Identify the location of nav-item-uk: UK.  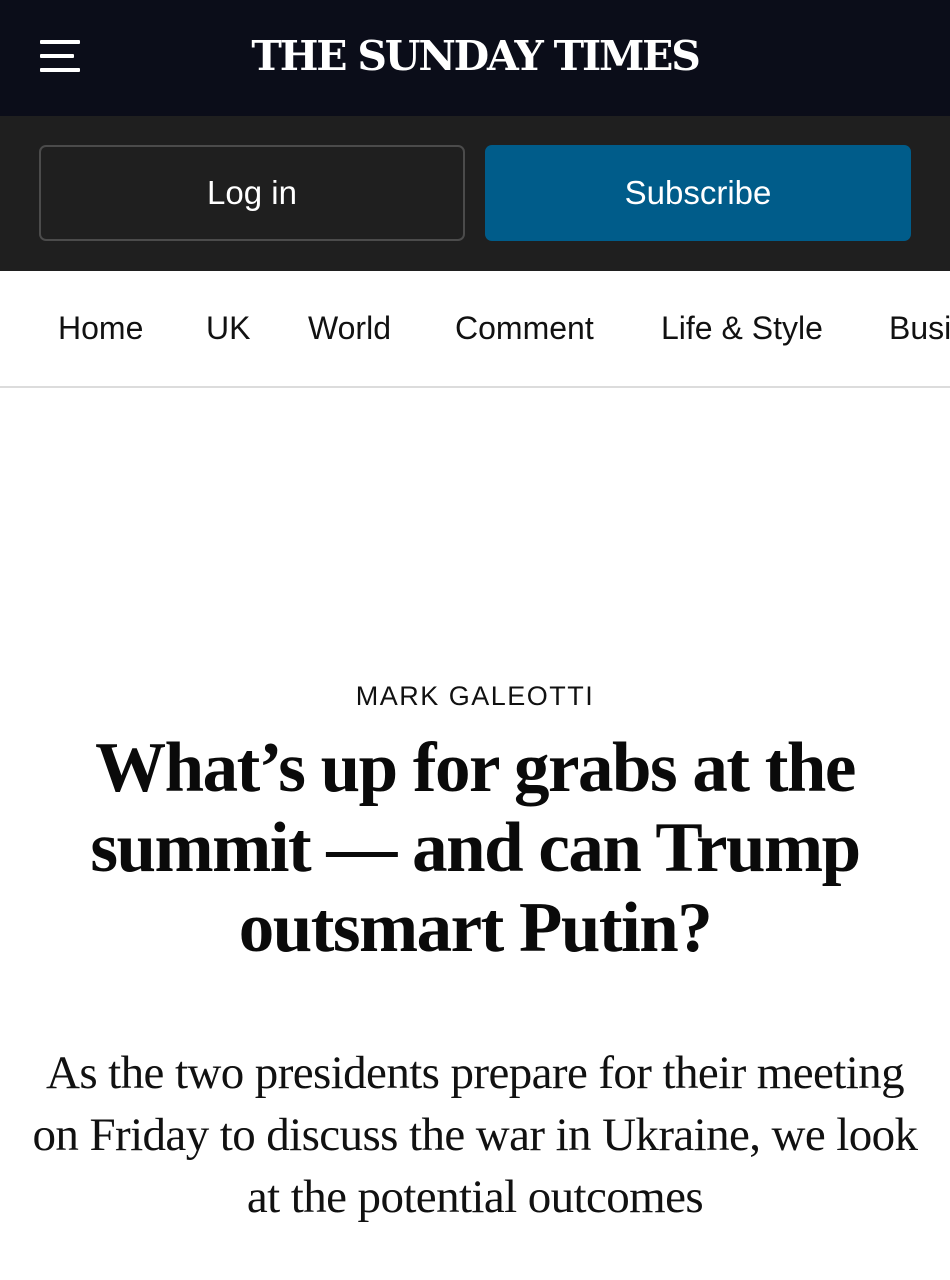
(228, 328).